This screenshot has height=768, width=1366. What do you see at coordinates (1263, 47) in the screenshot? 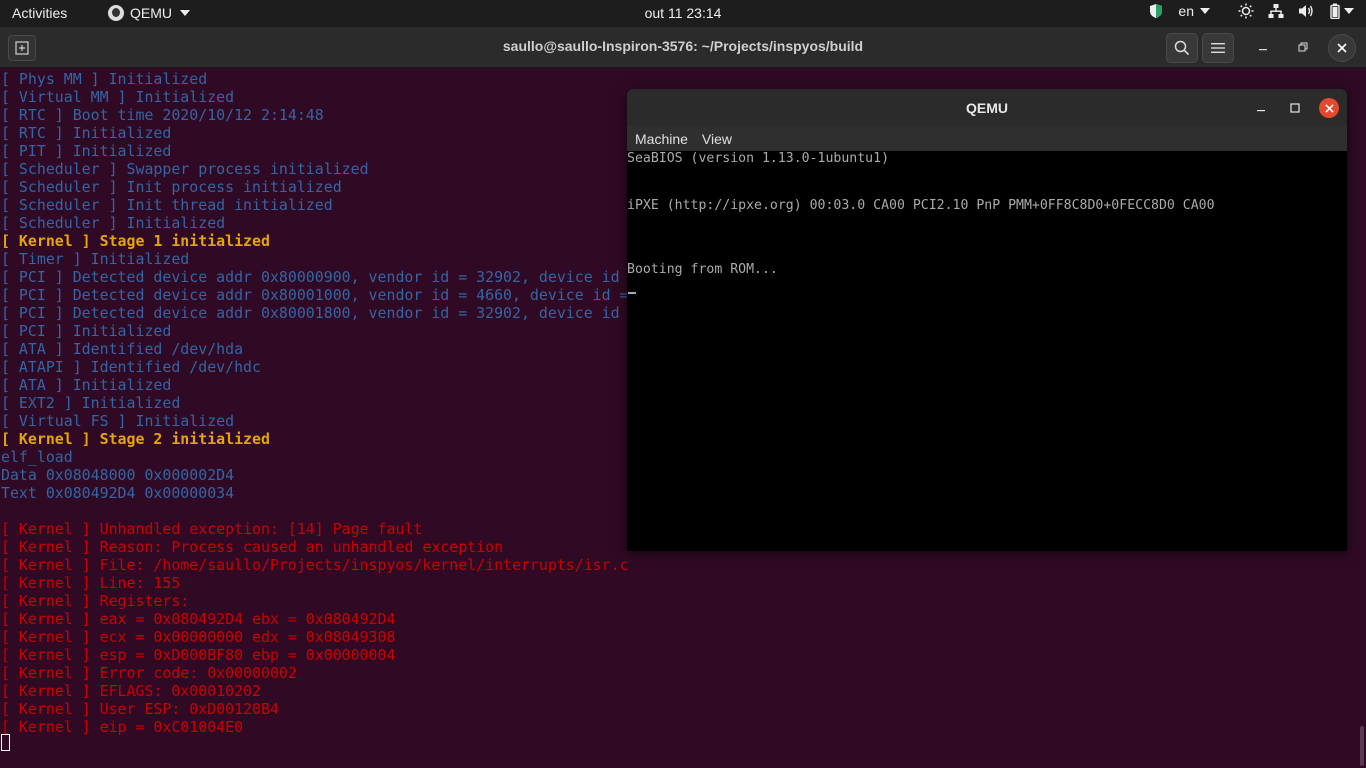
I see `minimize-button` at bounding box center [1263, 47].